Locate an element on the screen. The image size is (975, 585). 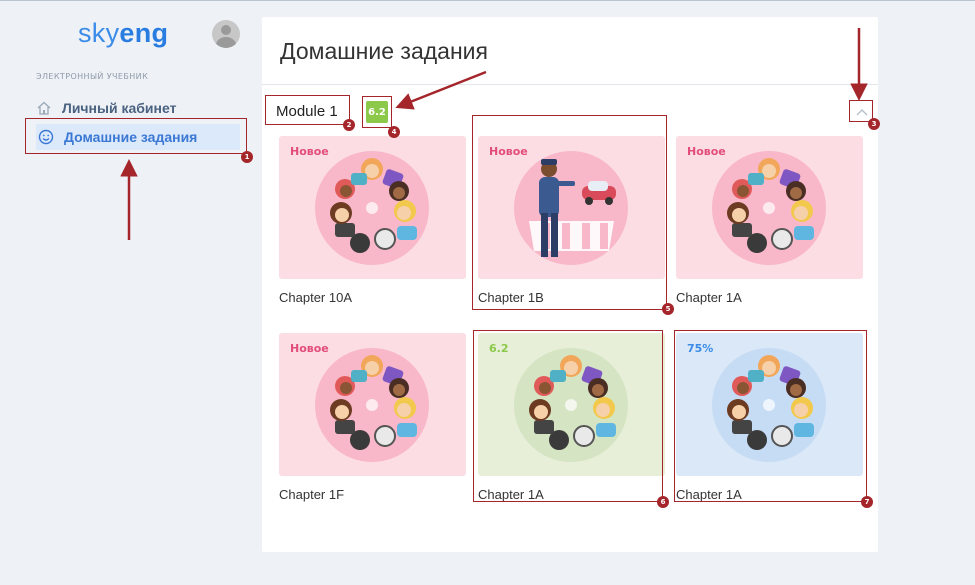
arrow-to-score is located at coordinates (441, 90).